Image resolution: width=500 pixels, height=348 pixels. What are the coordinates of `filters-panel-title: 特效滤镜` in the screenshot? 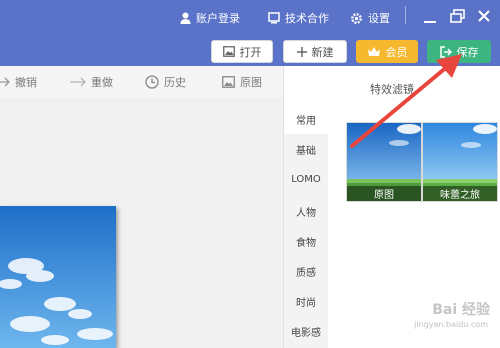 It's located at (392, 89).